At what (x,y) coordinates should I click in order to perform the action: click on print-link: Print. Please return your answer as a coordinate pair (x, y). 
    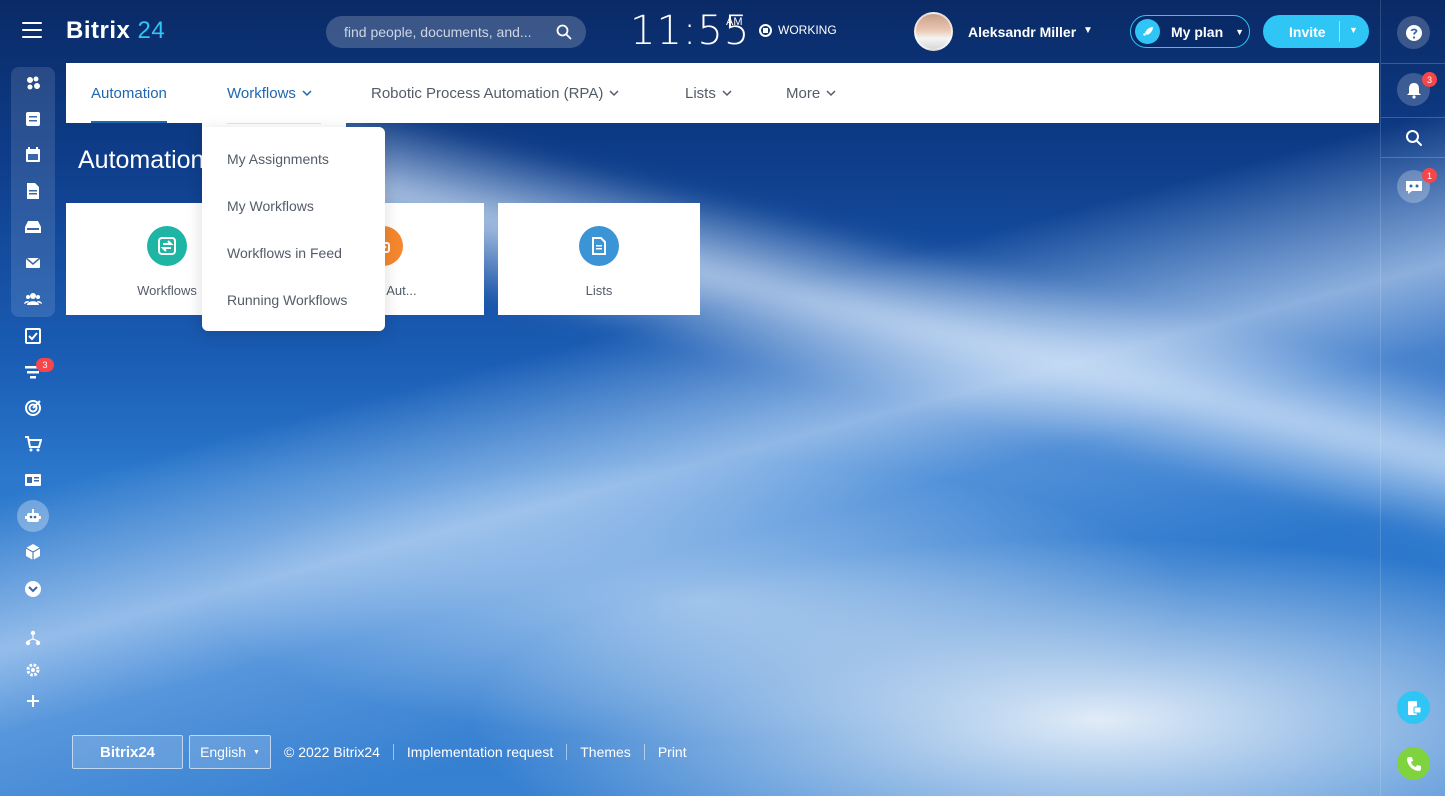
    Looking at the image, I should click on (672, 752).